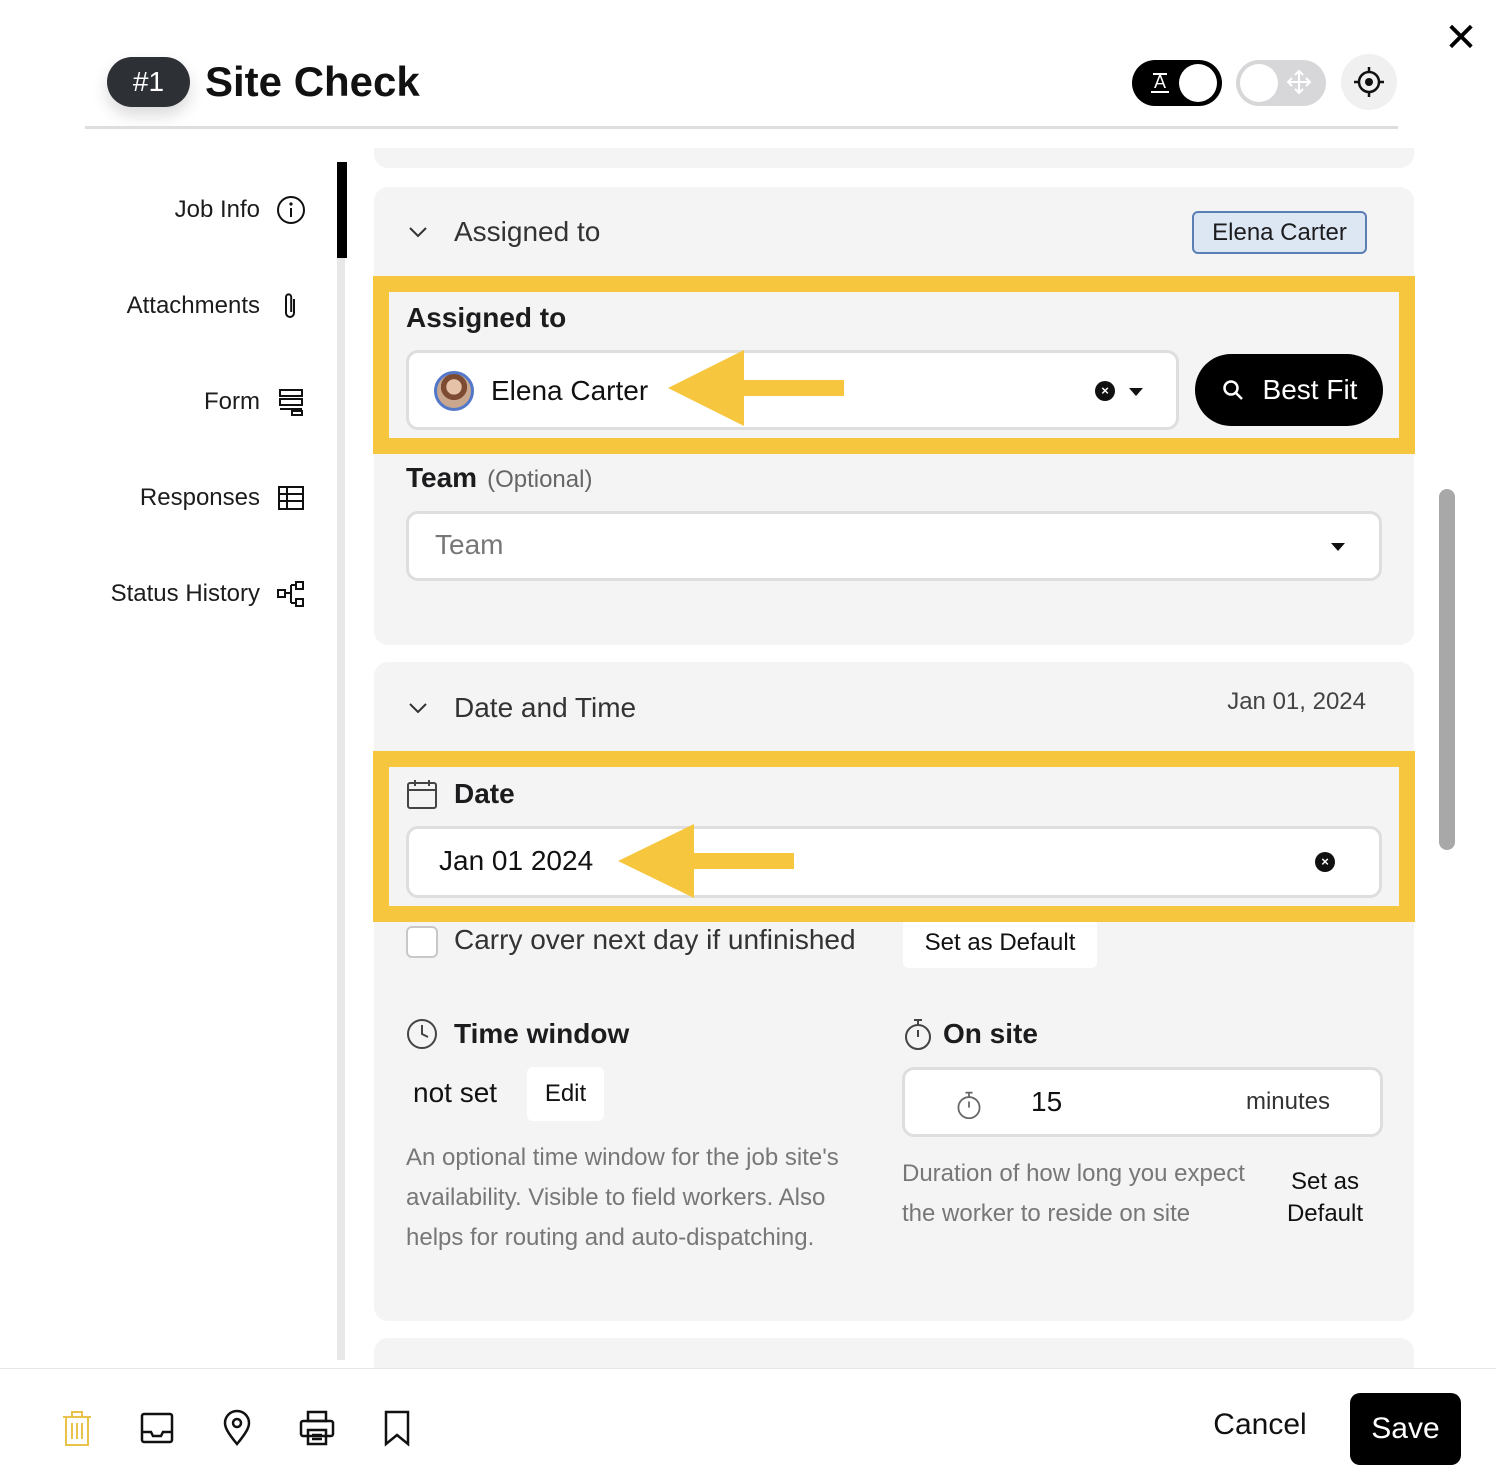  What do you see at coordinates (741, 127) in the screenshot?
I see `header-divider` at bounding box center [741, 127].